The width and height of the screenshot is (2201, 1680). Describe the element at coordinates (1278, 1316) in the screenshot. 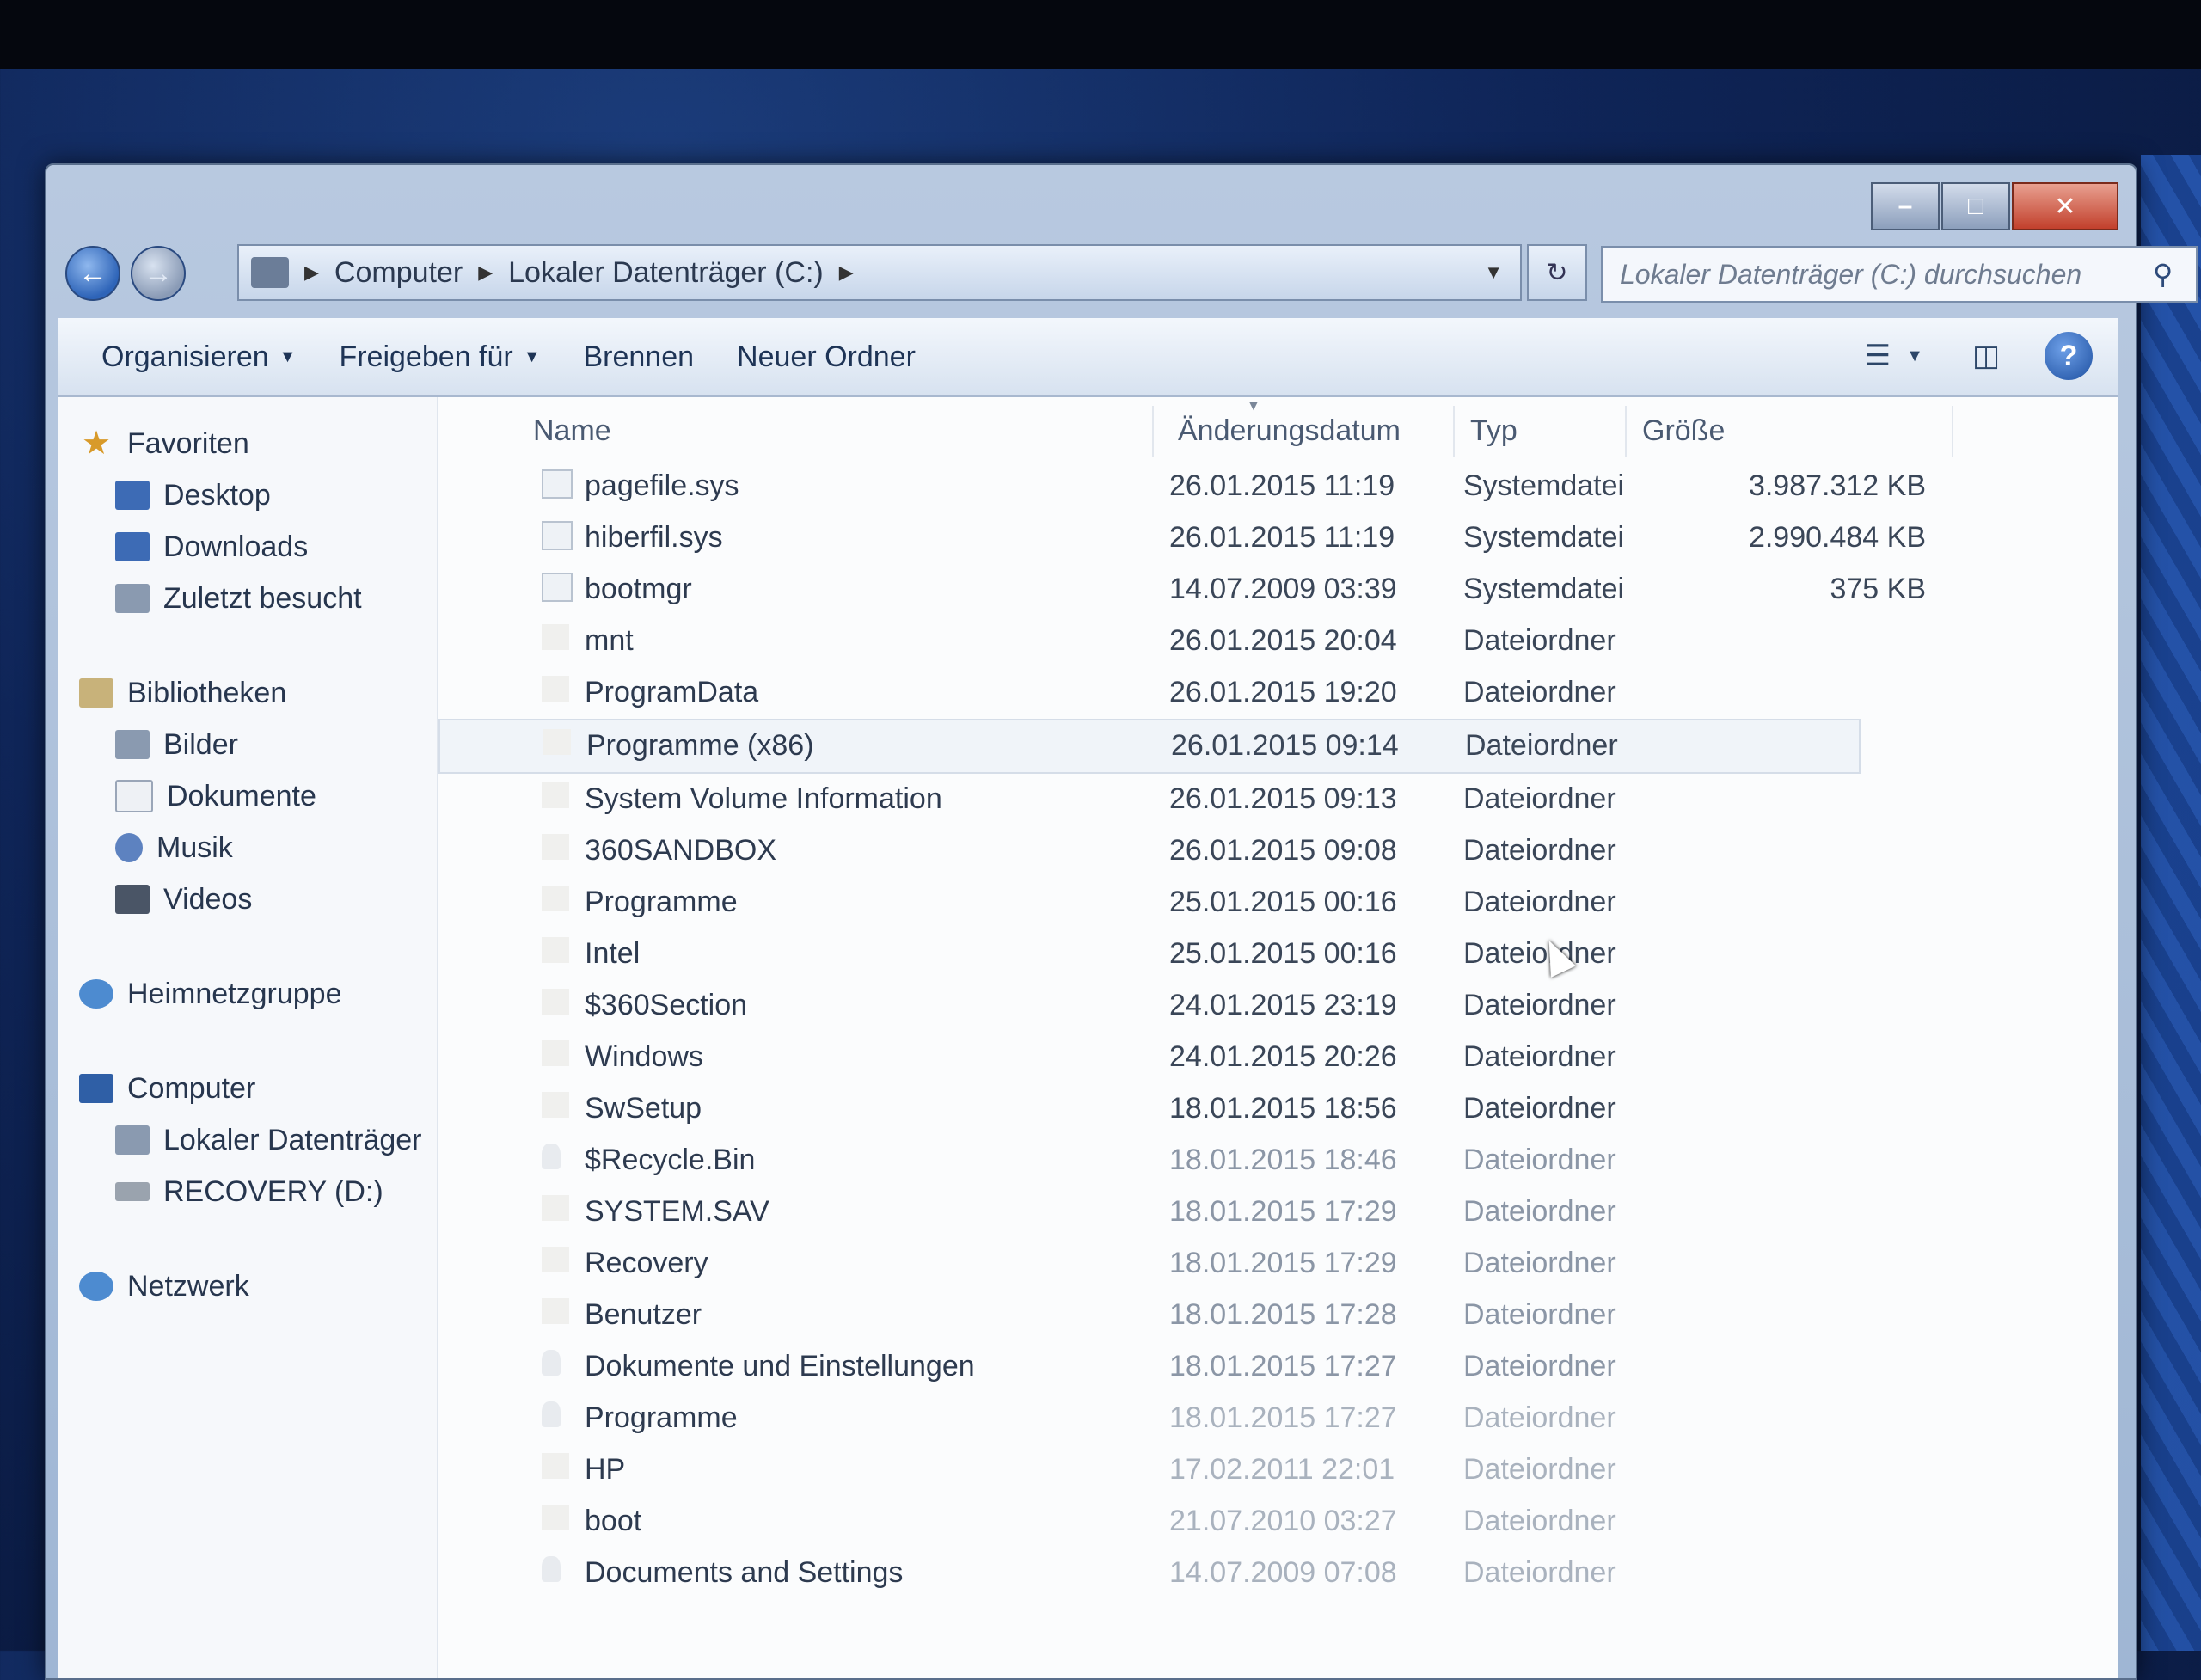

I see `table-row: Benutzer 18.01.2015 17:28 Dateiordner` at that location.